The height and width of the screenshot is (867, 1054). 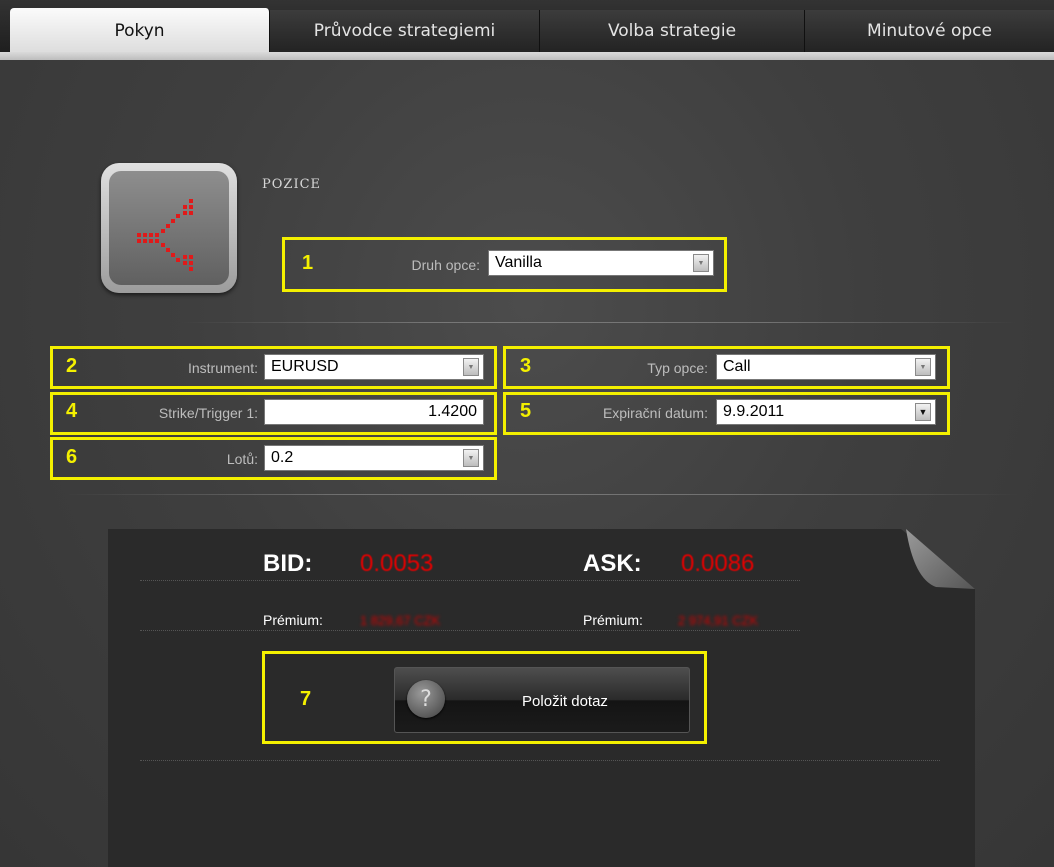 What do you see at coordinates (601, 263) in the screenshot?
I see `druh-opce-select: Vanilla ▼` at bounding box center [601, 263].